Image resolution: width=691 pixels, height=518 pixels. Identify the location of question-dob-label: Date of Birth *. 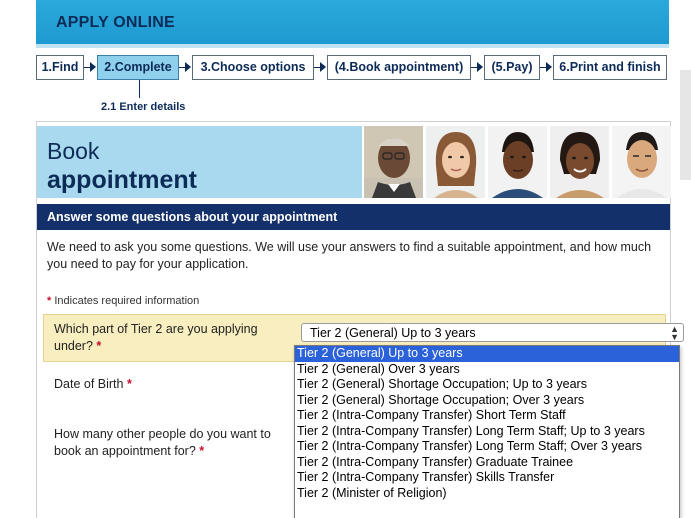
(93, 384).